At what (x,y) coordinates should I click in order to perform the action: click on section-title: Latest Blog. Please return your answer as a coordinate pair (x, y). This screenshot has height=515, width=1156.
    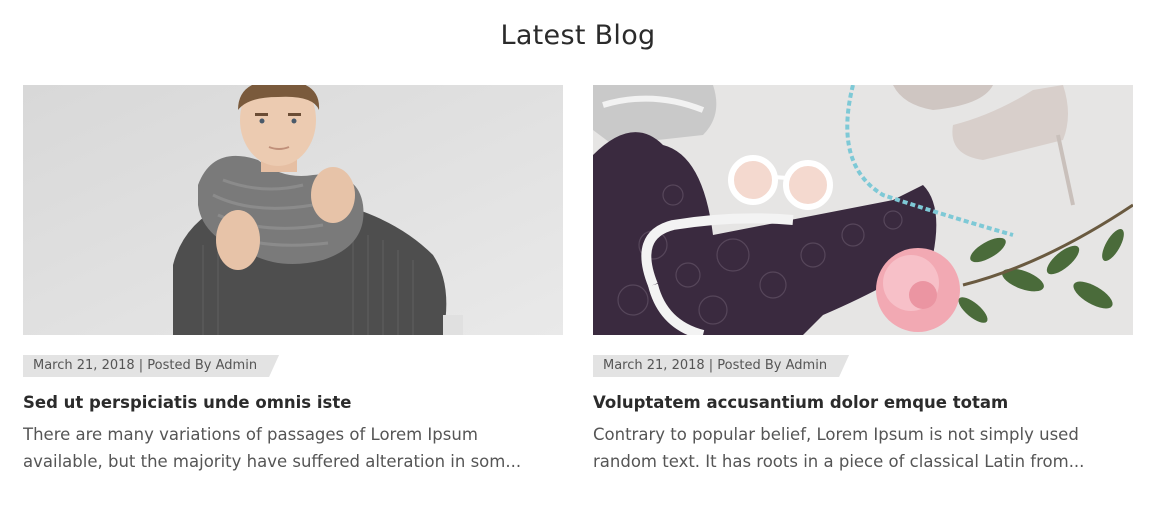
    Looking at the image, I should click on (578, 35).